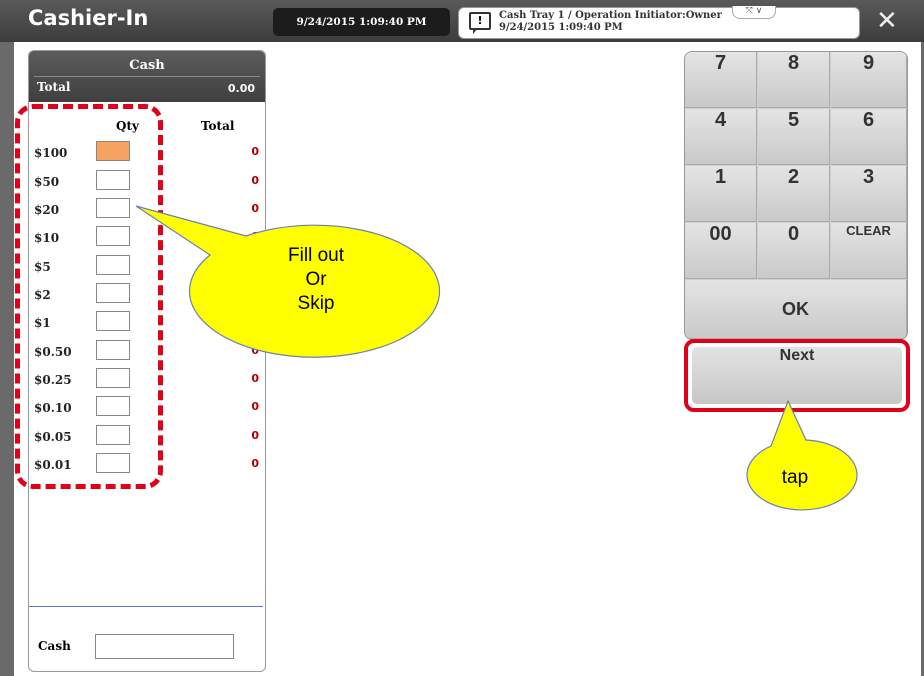 Image resolution: width=924 pixels, height=676 pixels. What do you see at coordinates (610, 15) in the screenshot?
I see `message-text: Cash Tray 1 / Operation Initiator:Owner` at bounding box center [610, 15].